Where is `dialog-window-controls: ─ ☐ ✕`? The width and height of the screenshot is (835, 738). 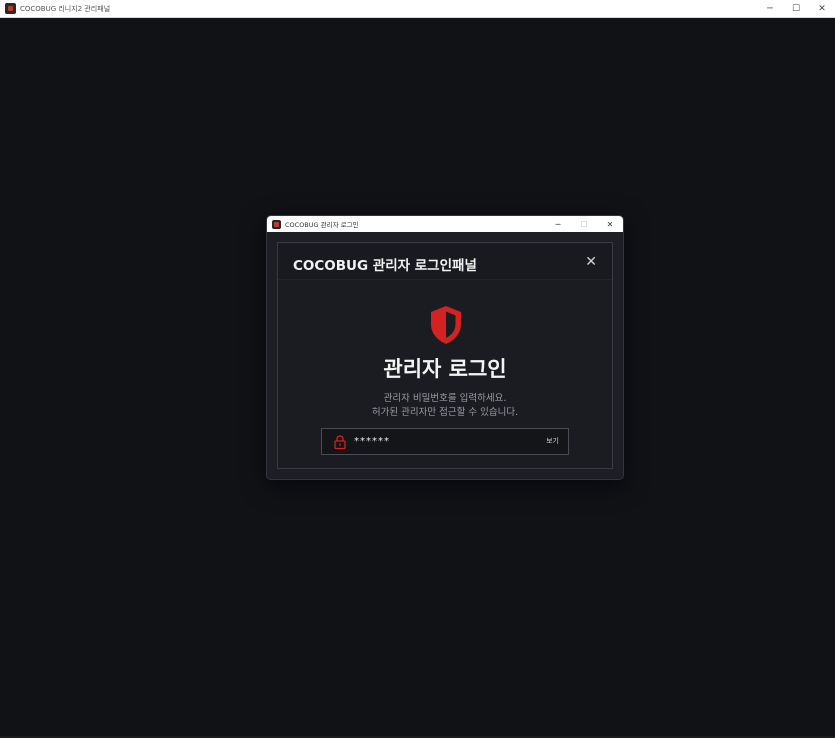 dialog-window-controls: ─ ☐ ✕ is located at coordinates (584, 224).